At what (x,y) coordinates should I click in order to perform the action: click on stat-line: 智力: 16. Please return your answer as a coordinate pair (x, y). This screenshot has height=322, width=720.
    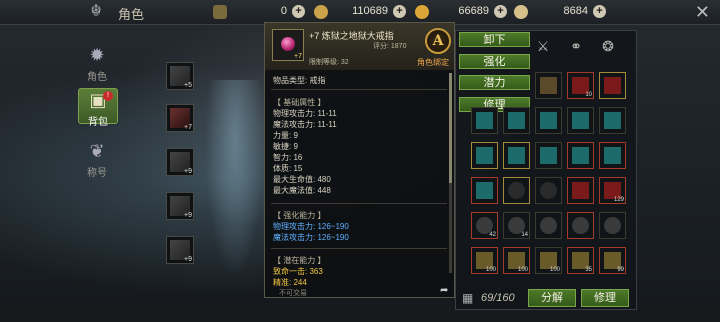
    Looking at the image, I should click on (288, 157).